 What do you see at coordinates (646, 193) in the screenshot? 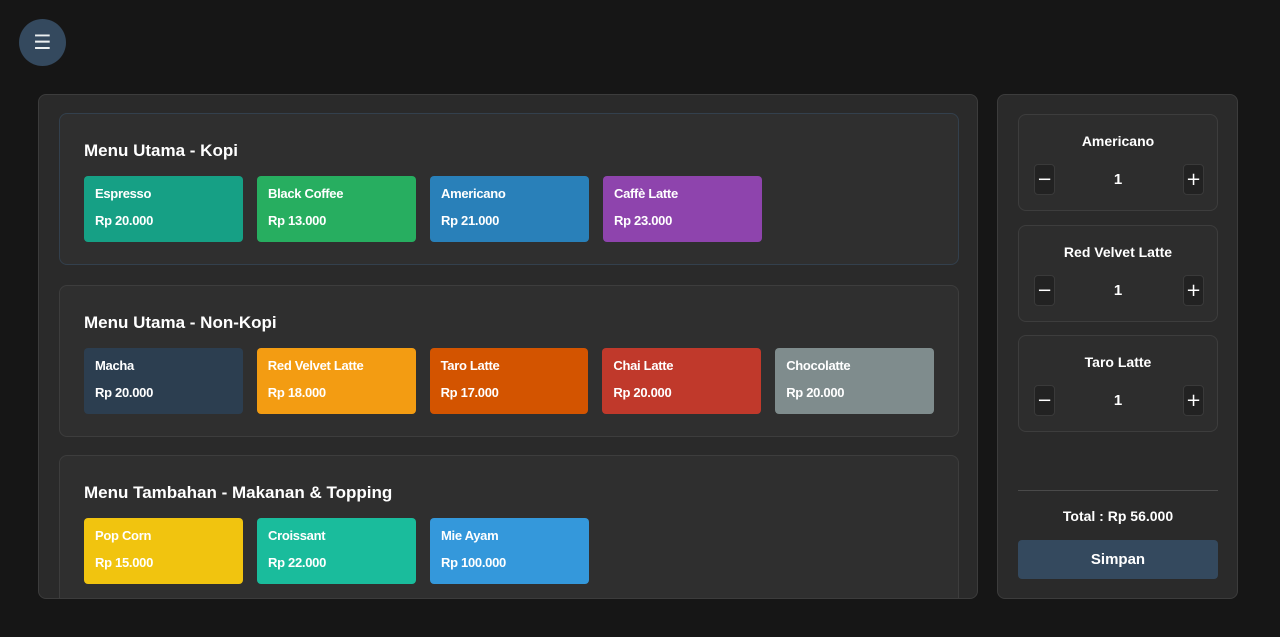
I see `item-name: Caffè Latte` at bounding box center [646, 193].